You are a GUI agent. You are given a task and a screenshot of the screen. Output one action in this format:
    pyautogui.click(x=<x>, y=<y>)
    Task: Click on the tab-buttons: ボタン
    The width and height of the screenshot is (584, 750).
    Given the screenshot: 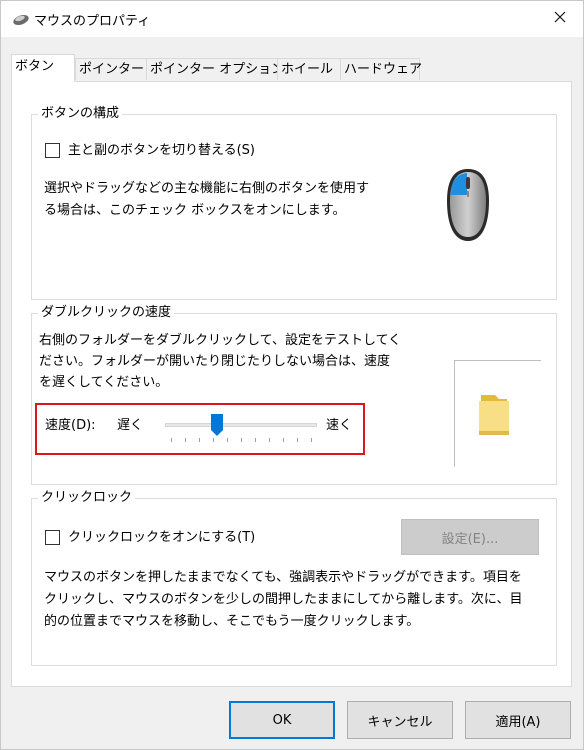 What is the action you would take?
    pyautogui.click(x=43, y=68)
    